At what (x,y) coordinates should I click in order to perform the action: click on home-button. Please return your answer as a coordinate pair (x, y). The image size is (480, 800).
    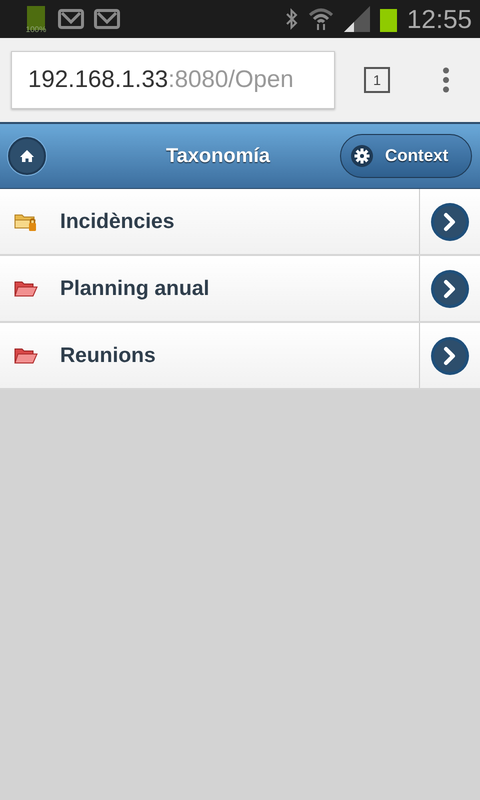
    Looking at the image, I should click on (27, 156).